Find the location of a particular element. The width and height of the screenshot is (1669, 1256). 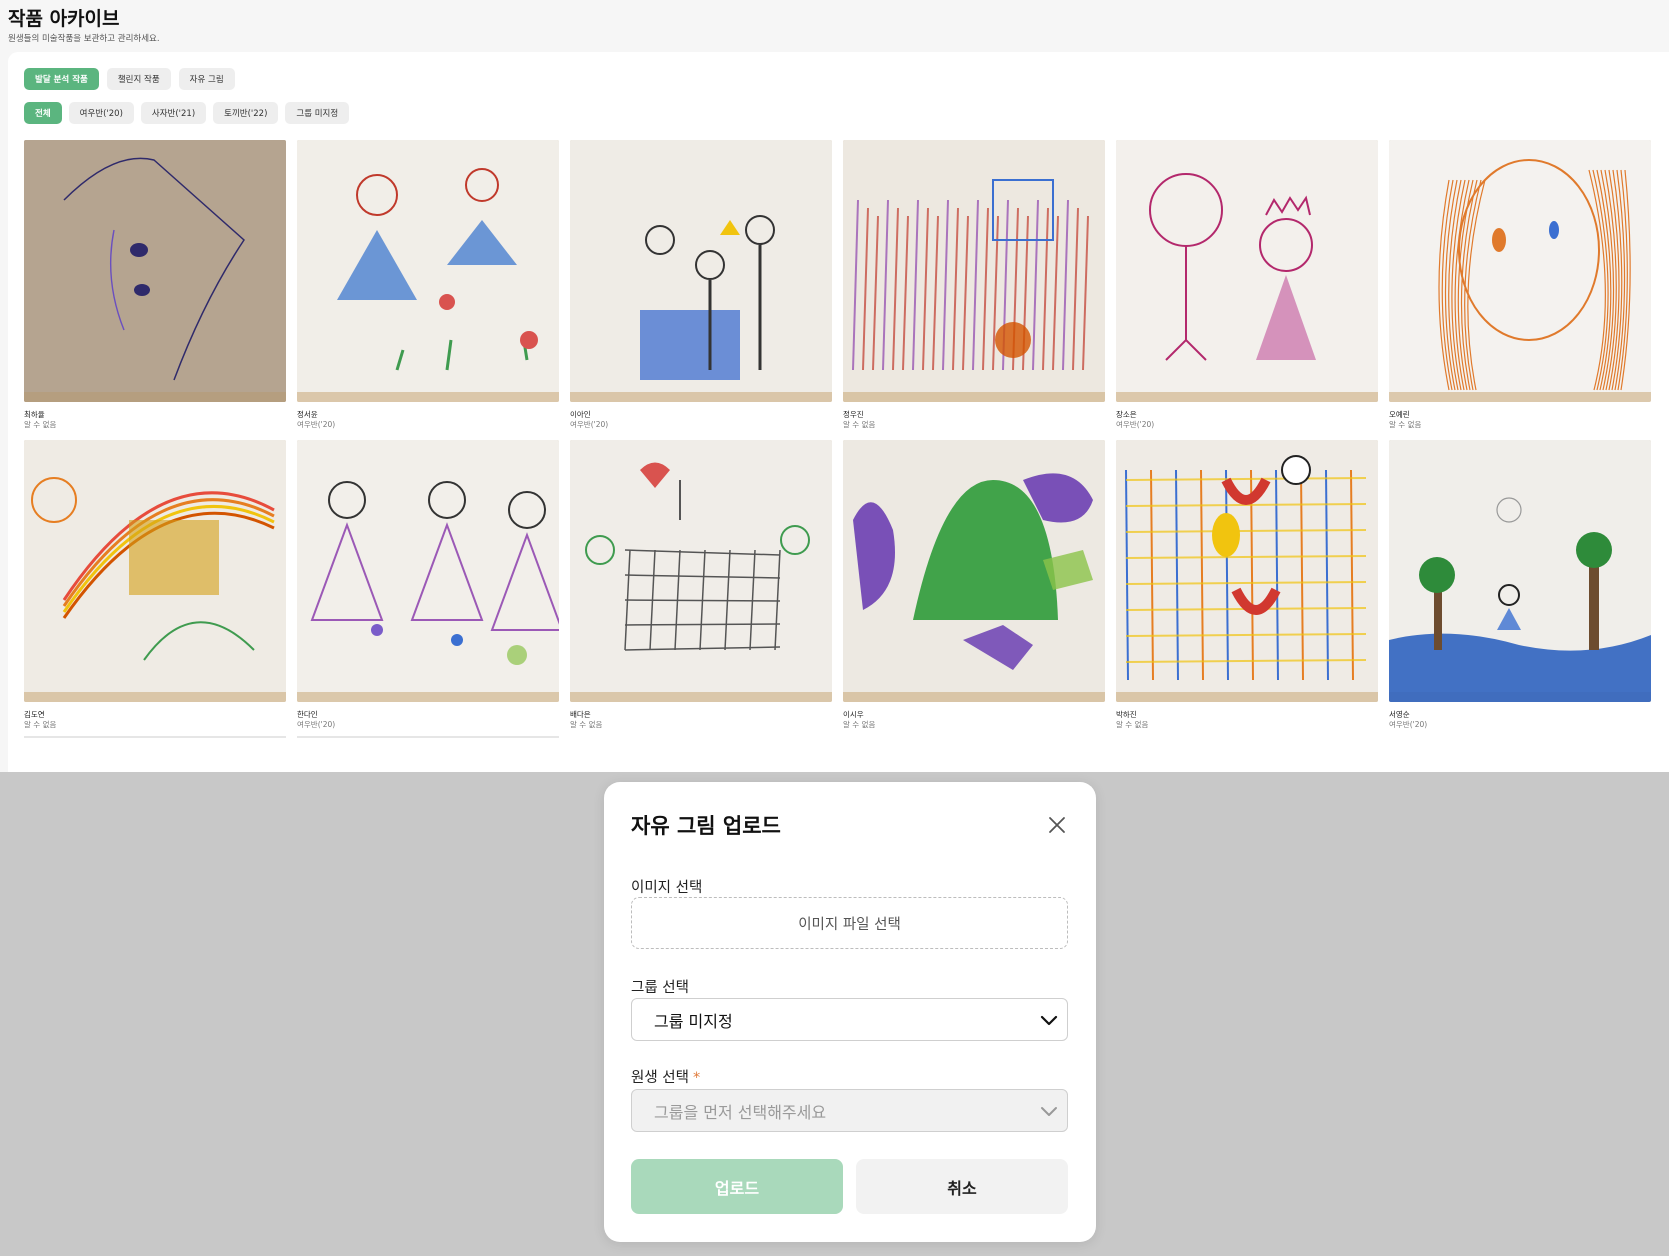

student-name: 김도연 is located at coordinates (34, 714).